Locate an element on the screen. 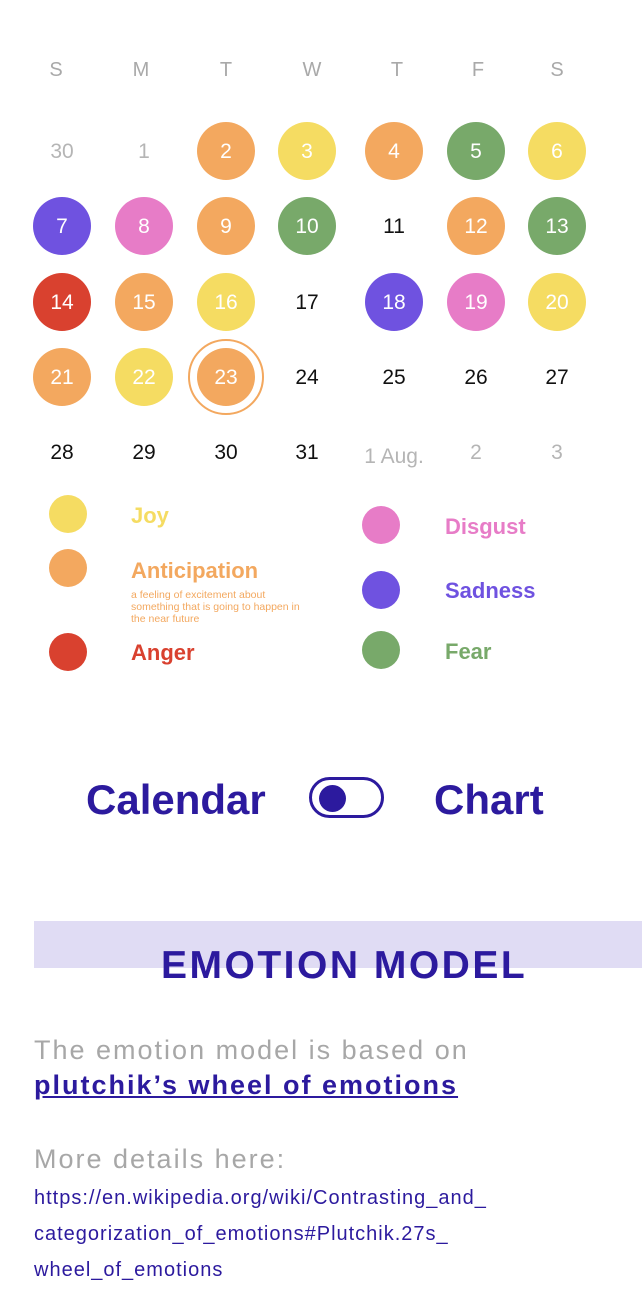 The image size is (642, 1298). fear-swatch is located at coordinates (381, 650).